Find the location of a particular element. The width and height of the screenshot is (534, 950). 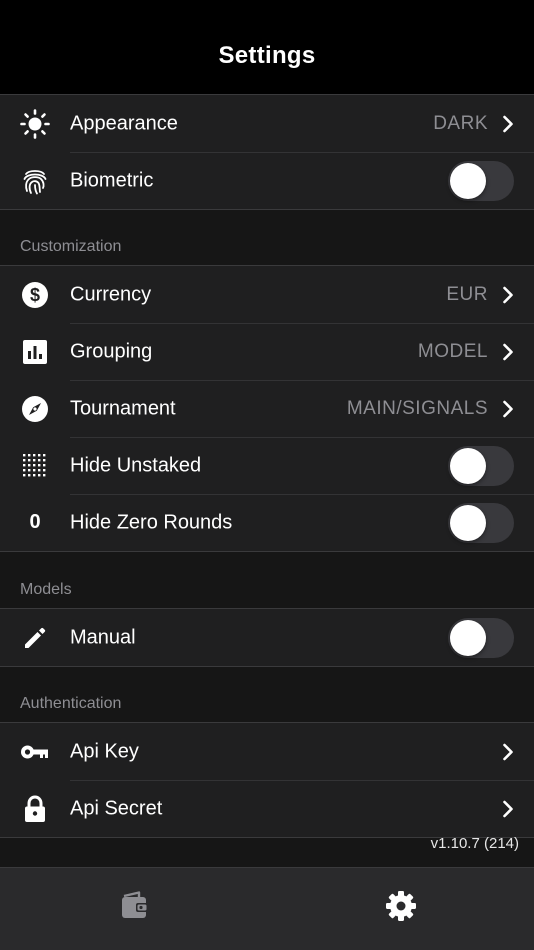

navigation-bar: Settings is located at coordinates (267, 47).